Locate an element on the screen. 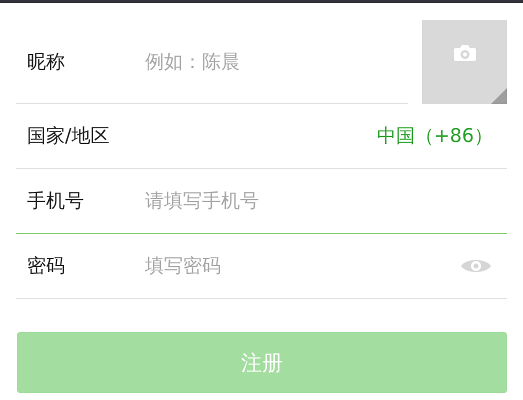 Image resolution: width=523 pixels, height=400 pixels. corner-mark-icon is located at coordinates (499, 96).